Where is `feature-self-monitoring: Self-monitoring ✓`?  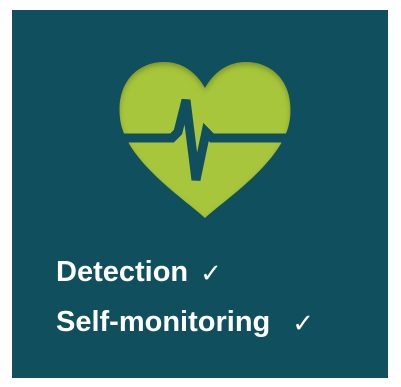 feature-self-monitoring: Self-monitoring ✓ is located at coordinates (185, 322).